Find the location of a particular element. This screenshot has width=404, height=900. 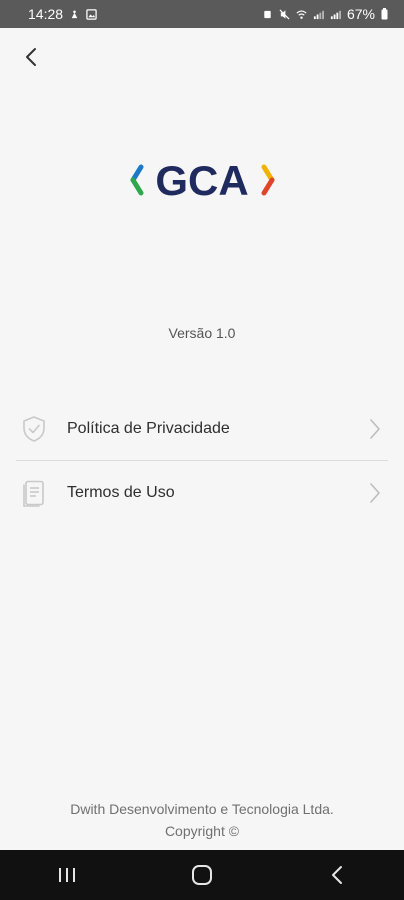

privacy-policy-label: Política de Privacidade is located at coordinates (148, 428).